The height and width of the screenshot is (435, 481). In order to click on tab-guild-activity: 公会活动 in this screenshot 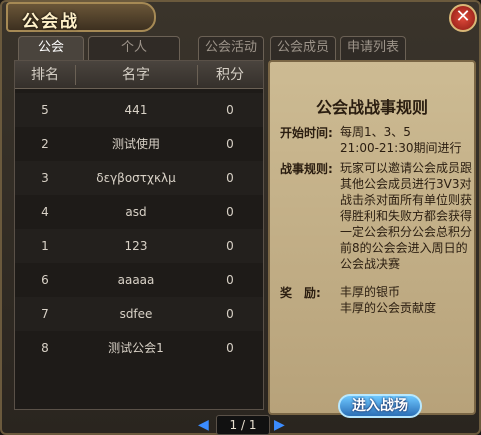, I will do `click(231, 48)`.